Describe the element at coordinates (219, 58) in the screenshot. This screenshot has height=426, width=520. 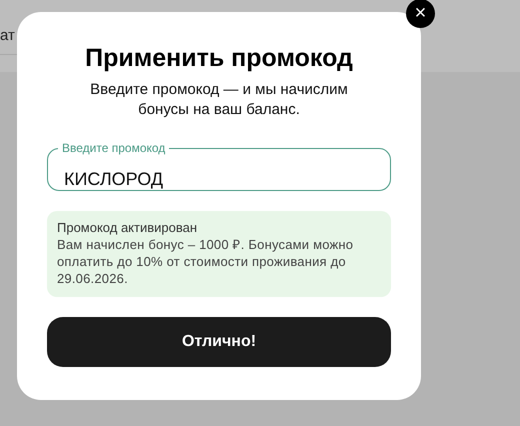
I see `dialog-title: Применить промокод` at that location.